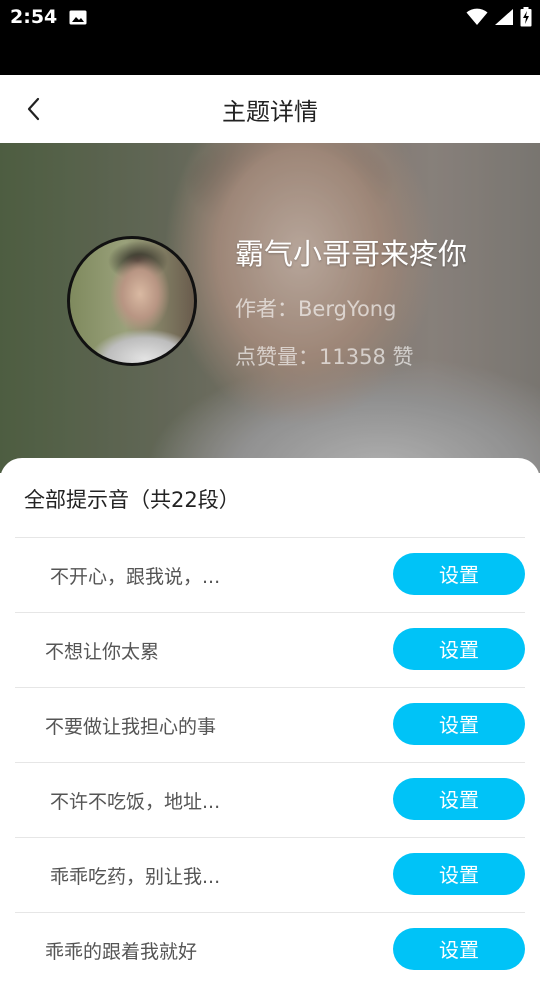 Image resolution: width=540 pixels, height=987 pixels. What do you see at coordinates (132, 500) in the screenshot?
I see `sound-list-header: 全部提示音（共22段）` at bounding box center [132, 500].